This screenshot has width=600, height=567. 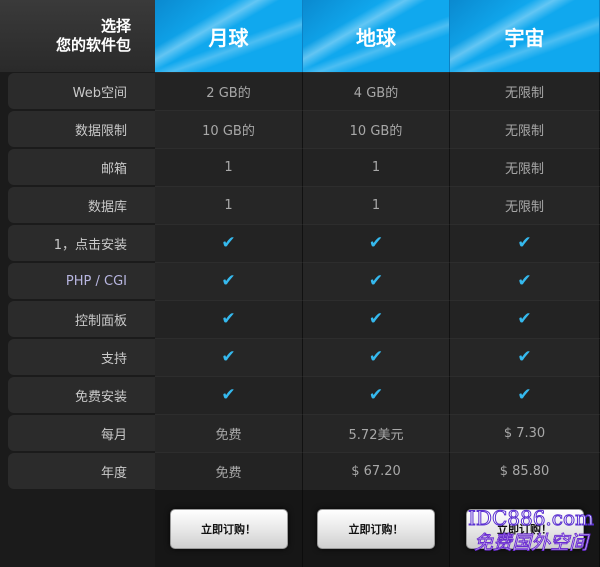 What do you see at coordinates (81, 167) in the screenshot?
I see `row-label-mailbox: 邮箱` at bounding box center [81, 167].